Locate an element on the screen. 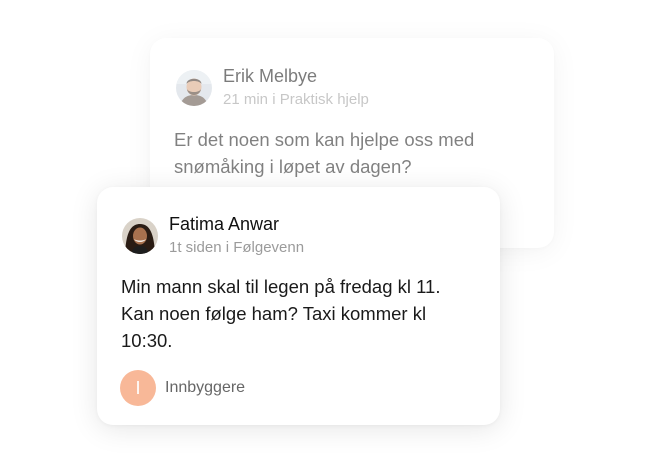 The width and height of the screenshot is (650, 467). post-subtitle: 1t siden i Følgevenn is located at coordinates (237, 247).